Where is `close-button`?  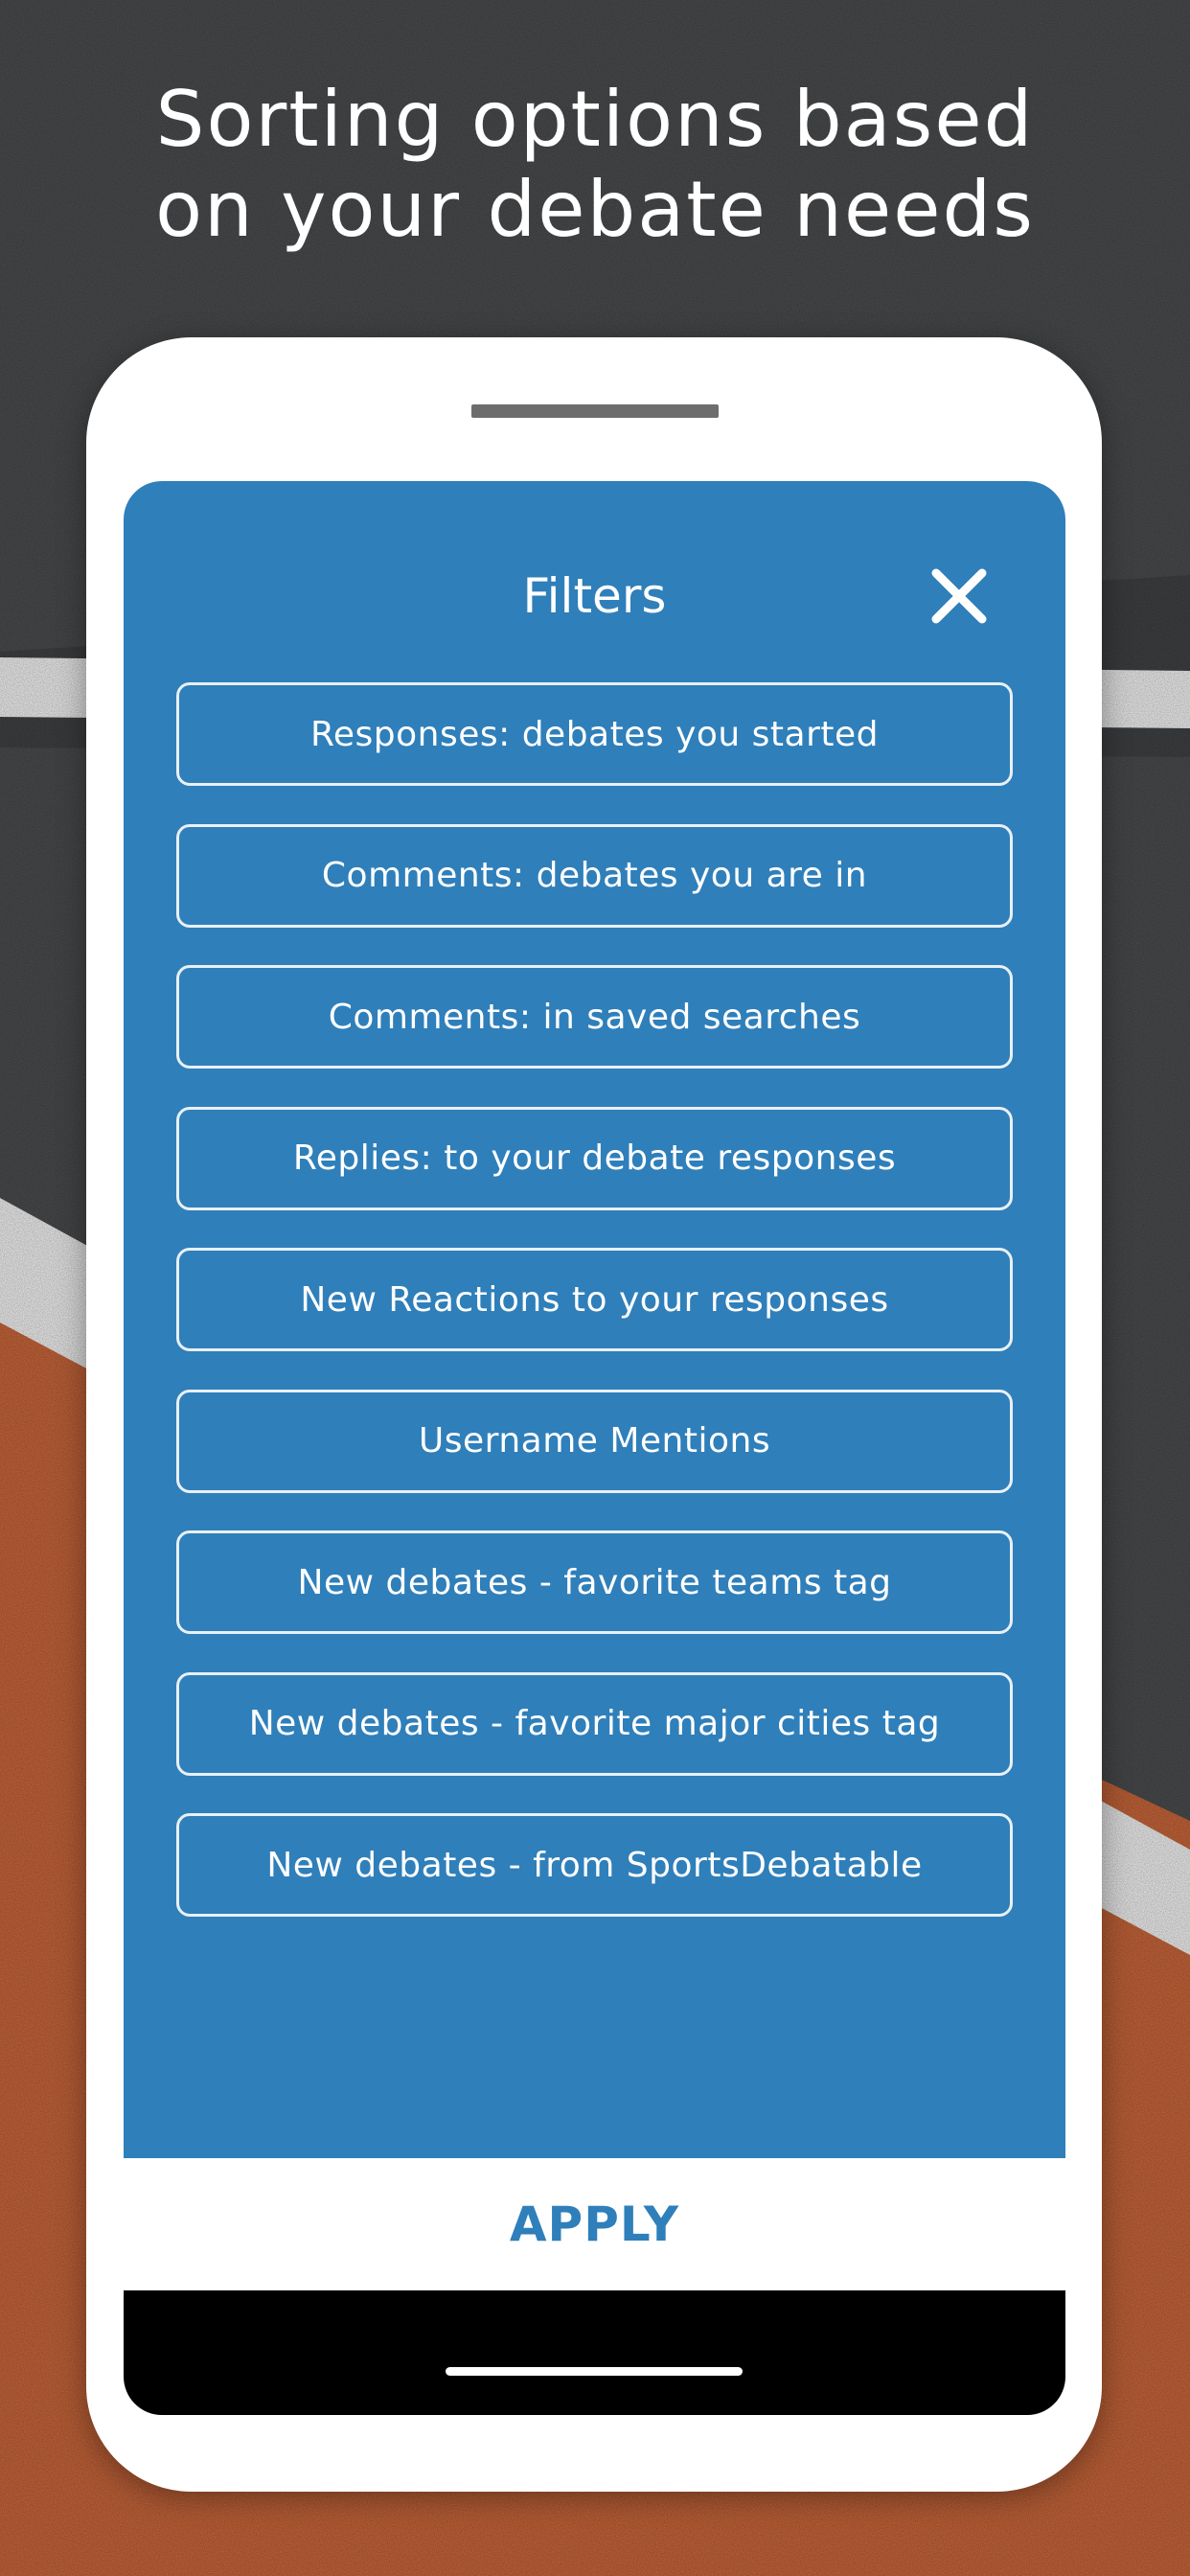 close-button is located at coordinates (959, 596).